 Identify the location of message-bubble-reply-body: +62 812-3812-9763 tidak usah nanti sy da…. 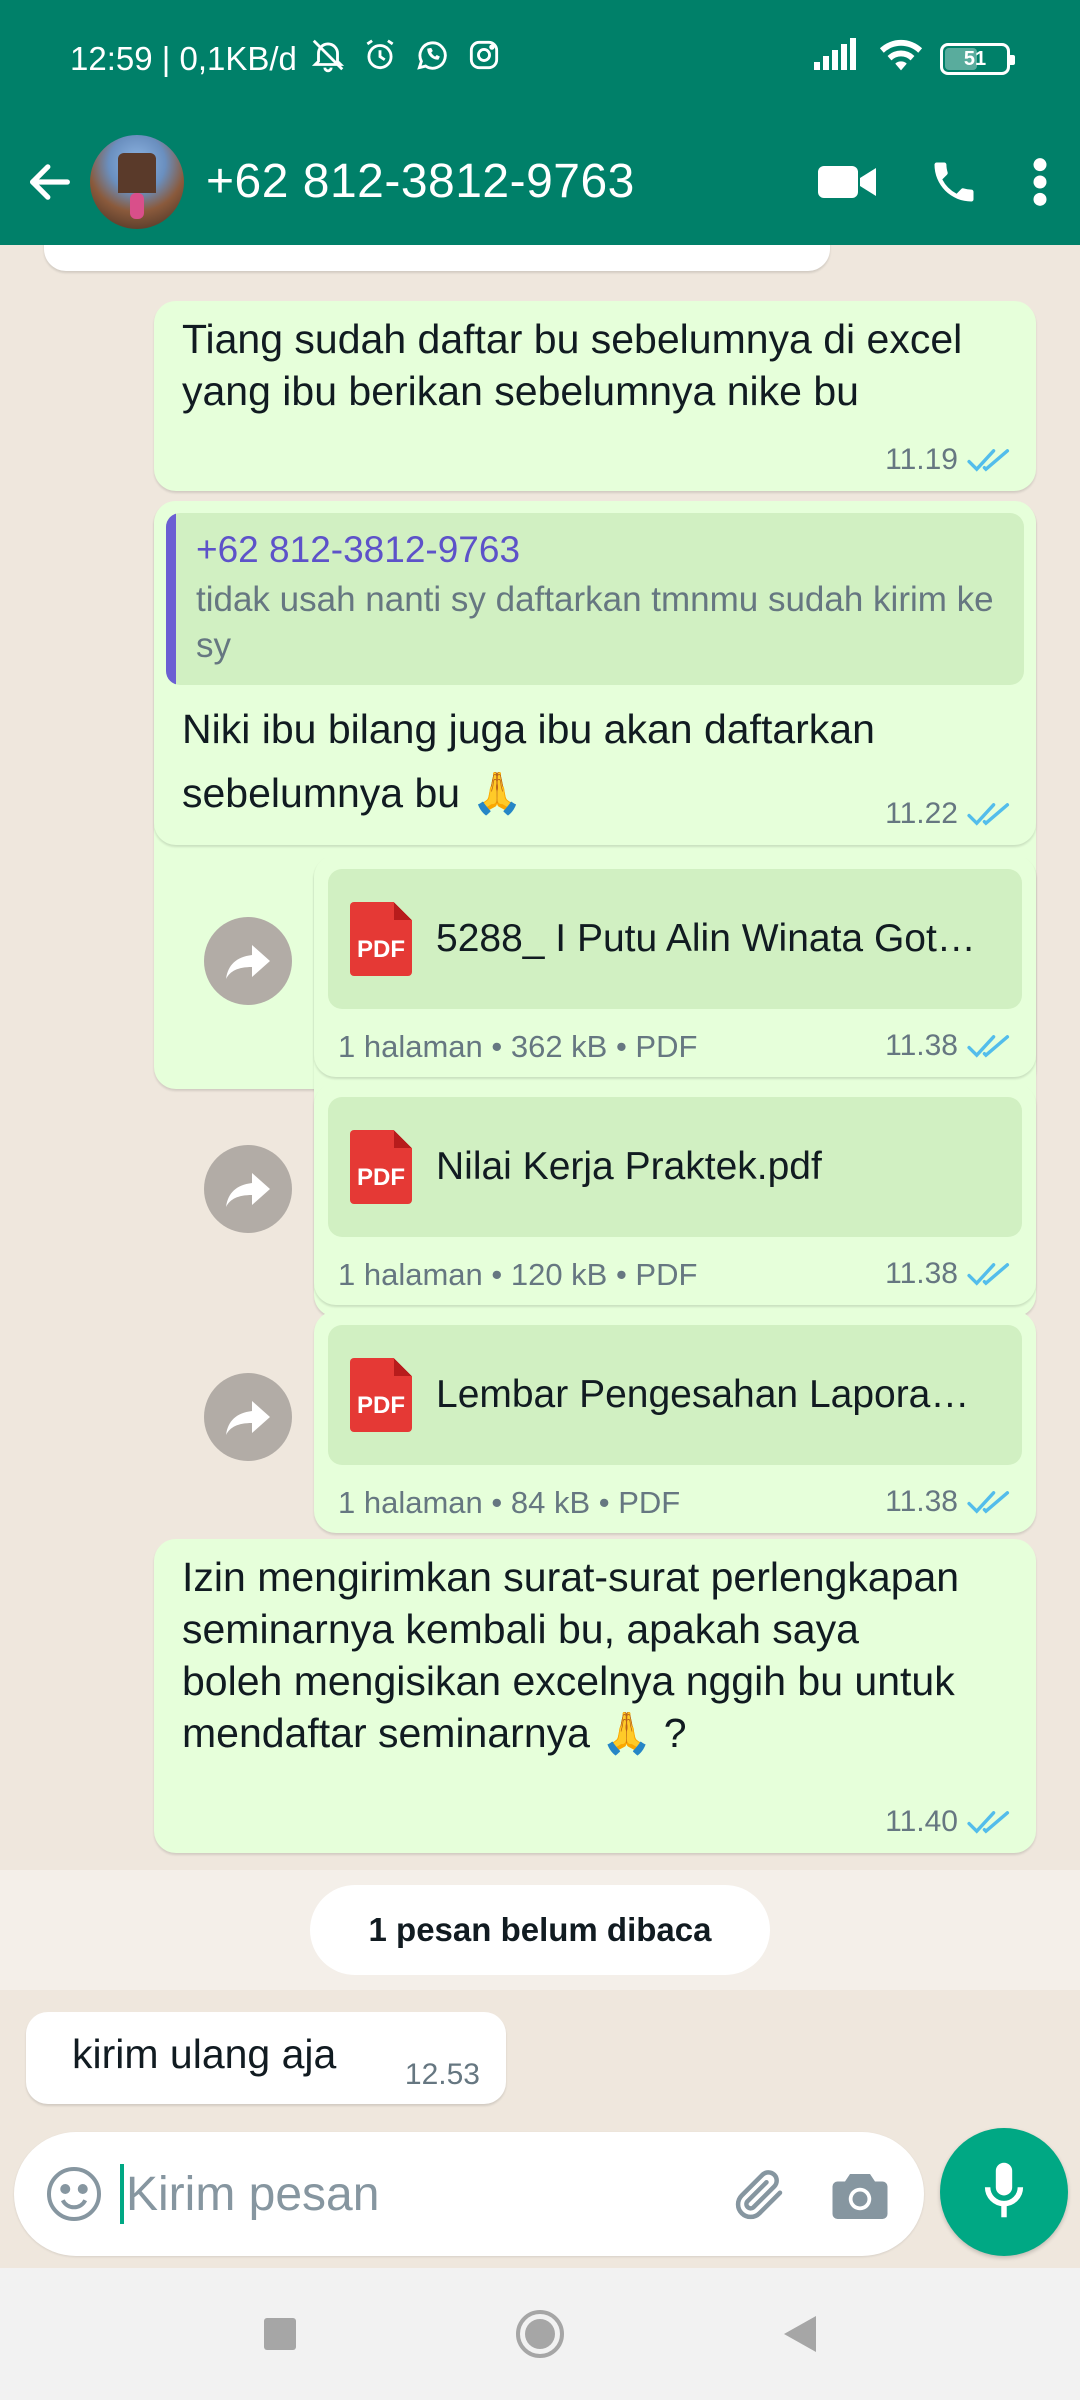
(595, 673).